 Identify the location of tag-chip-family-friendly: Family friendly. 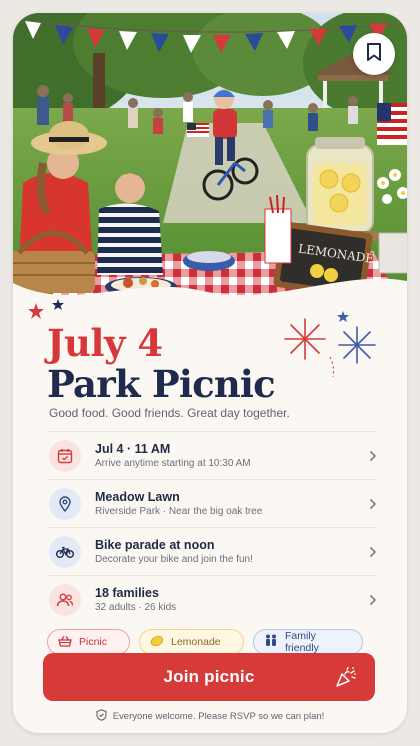
(308, 642).